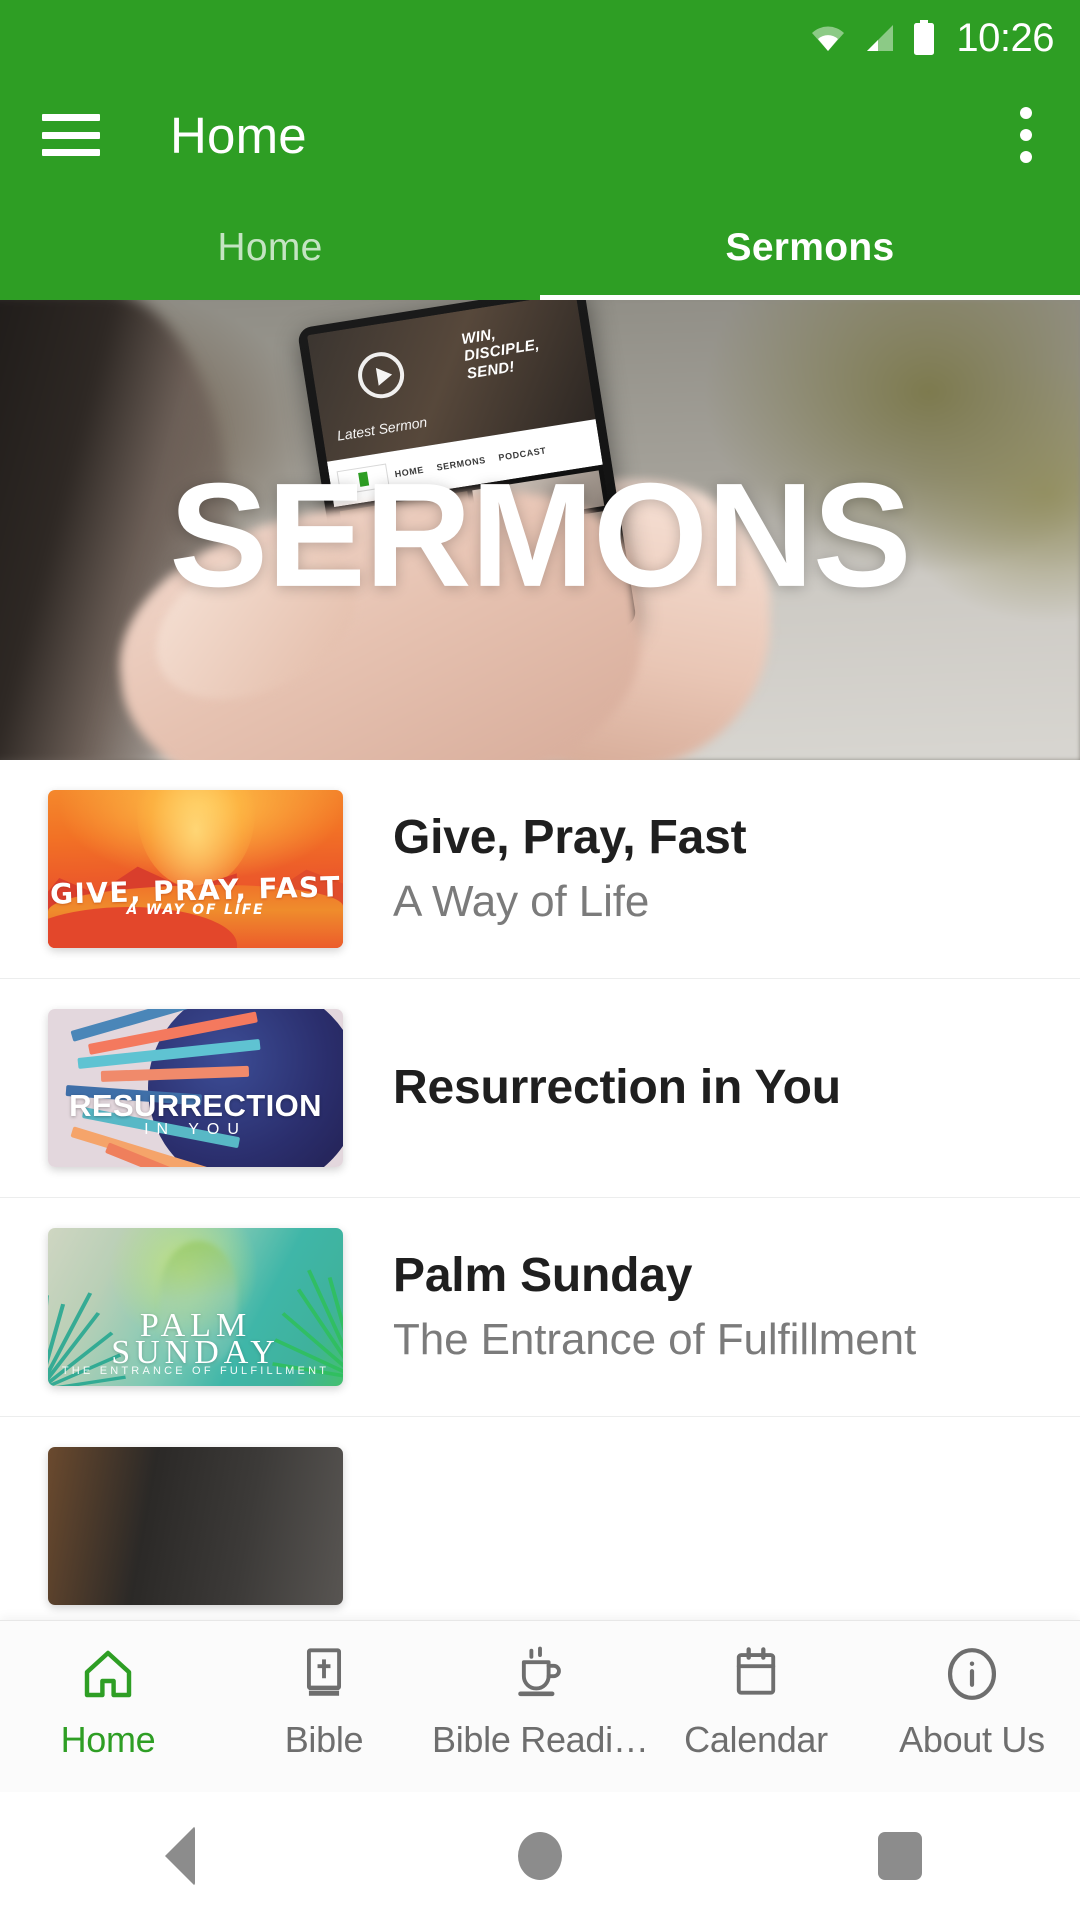 This screenshot has height=1920, width=1080. I want to click on status-bar: 10:26, so click(540, 37).